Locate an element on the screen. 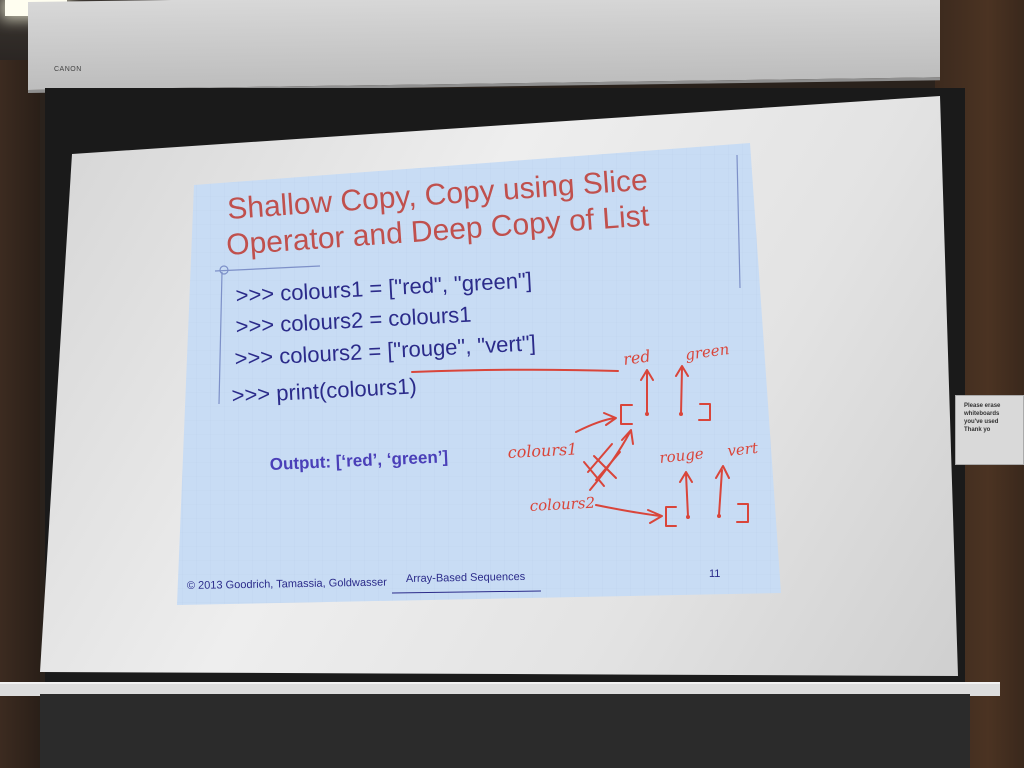  notice-line: Please erase is located at coordinates (982, 406).